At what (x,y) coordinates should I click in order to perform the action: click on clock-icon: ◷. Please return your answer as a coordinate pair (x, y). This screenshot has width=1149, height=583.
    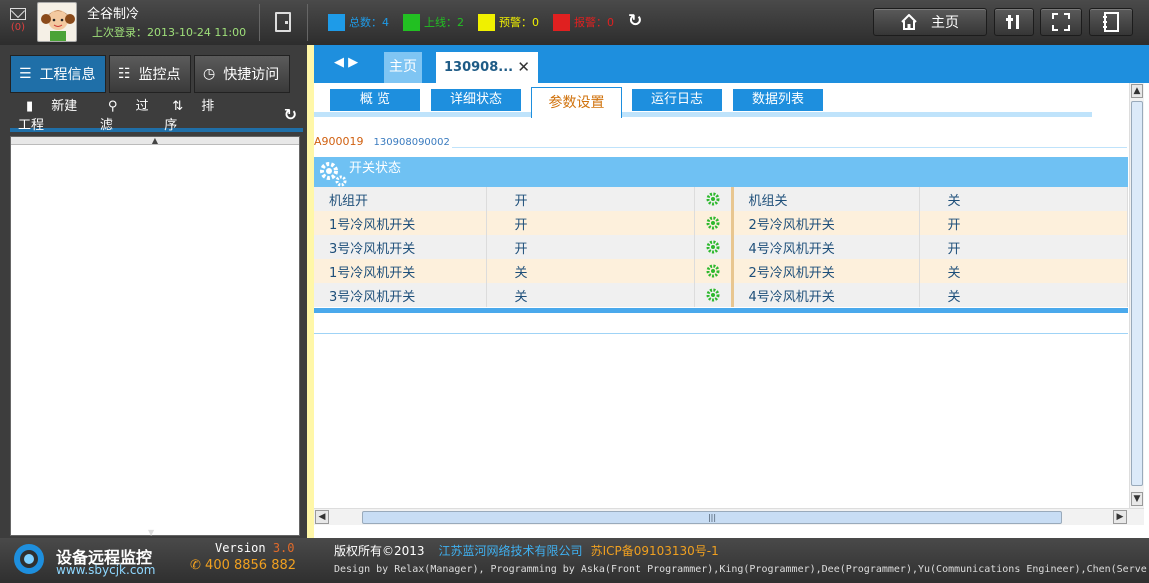
    Looking at the image, I should click on (209, 74).